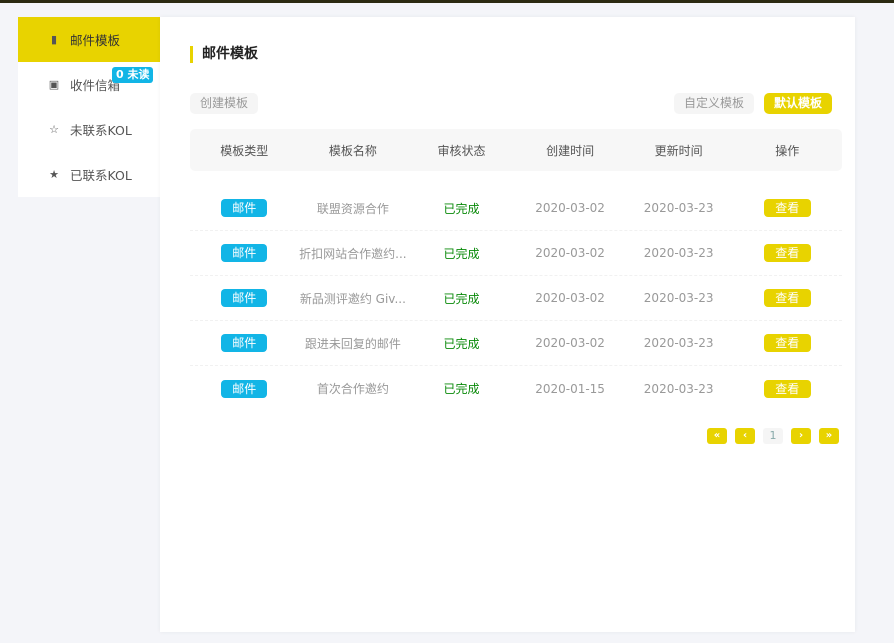 Image resolution: width=894 pixels, height=643 pixels. I want to click on prev-page-button: ‹, so click(745, 436).